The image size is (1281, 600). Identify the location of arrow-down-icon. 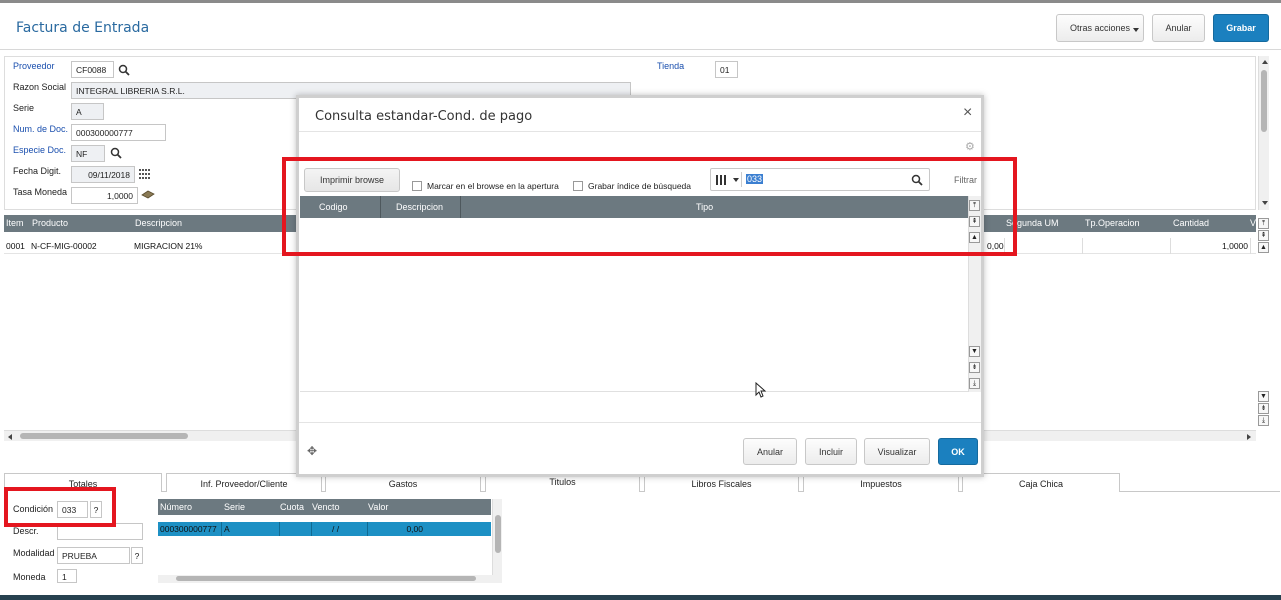
(1265, 203).